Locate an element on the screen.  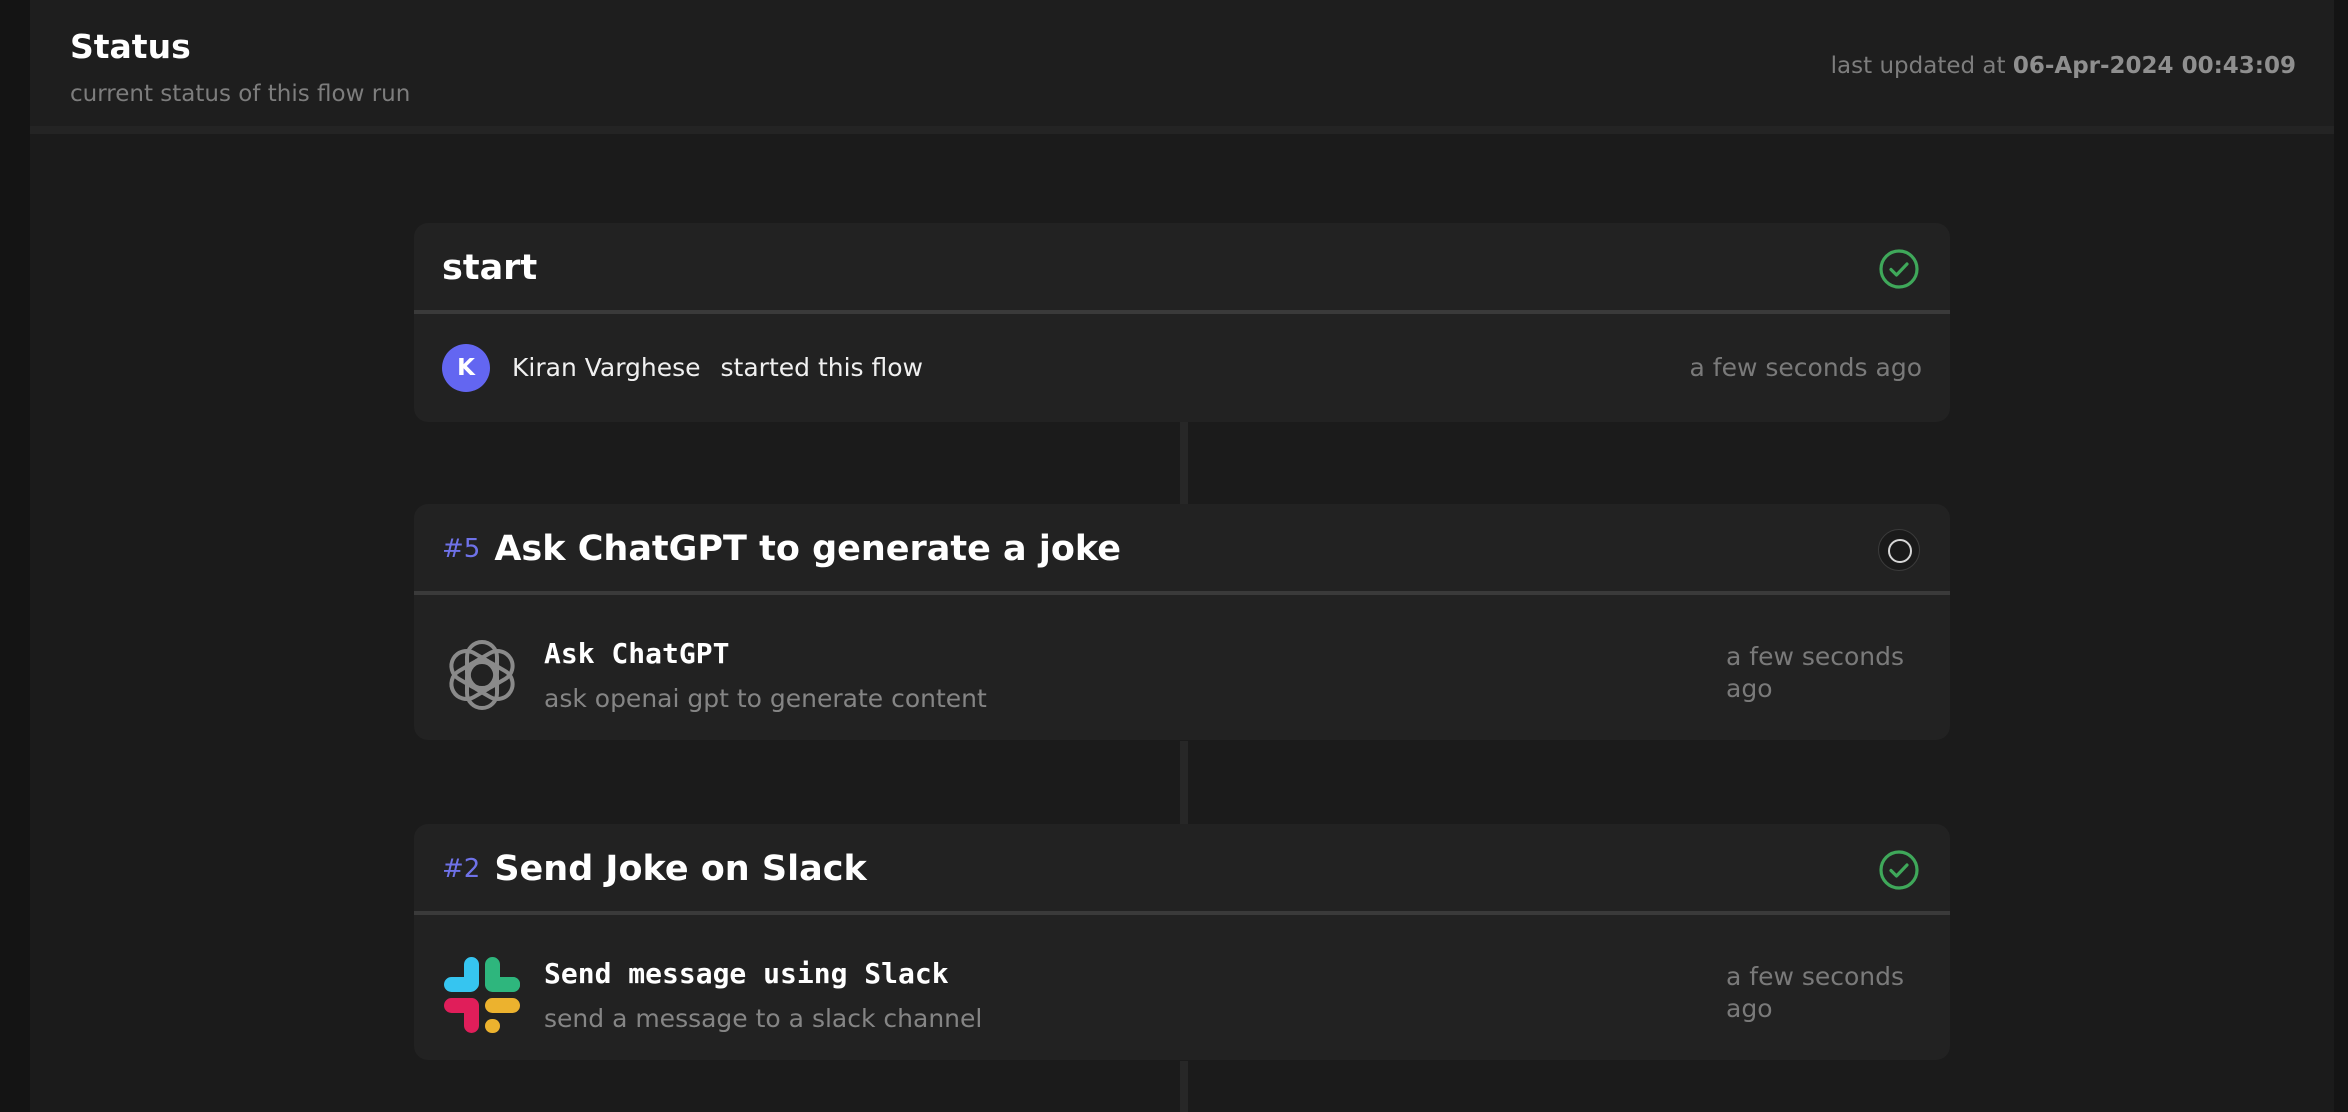
step-title: #2 Send Joke on Slack is located at coordinates (654, 869).